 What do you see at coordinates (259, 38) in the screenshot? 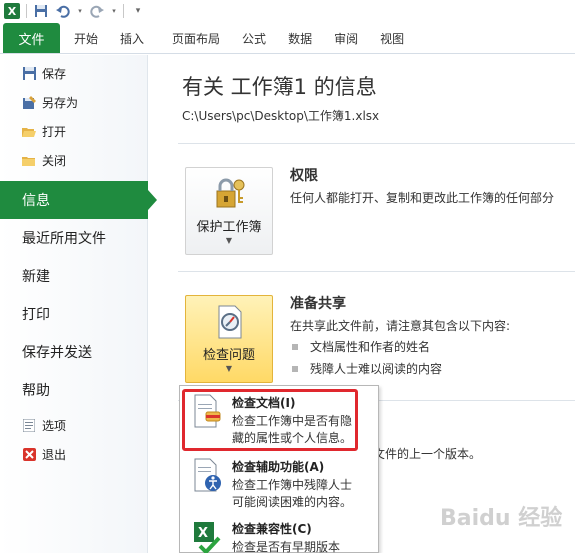
I see `tab-formulas: 公式` at bounding box center [259, 38].